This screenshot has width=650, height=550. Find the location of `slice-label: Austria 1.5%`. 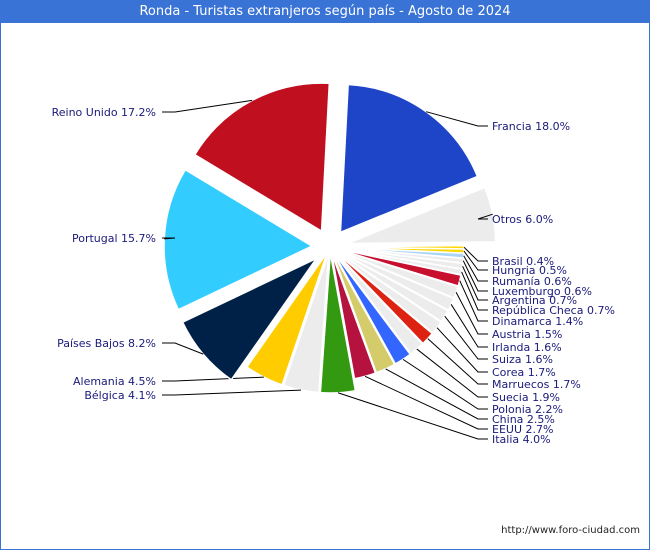

slice-label: Austria 1.5% is located at coordinates (527, 334).